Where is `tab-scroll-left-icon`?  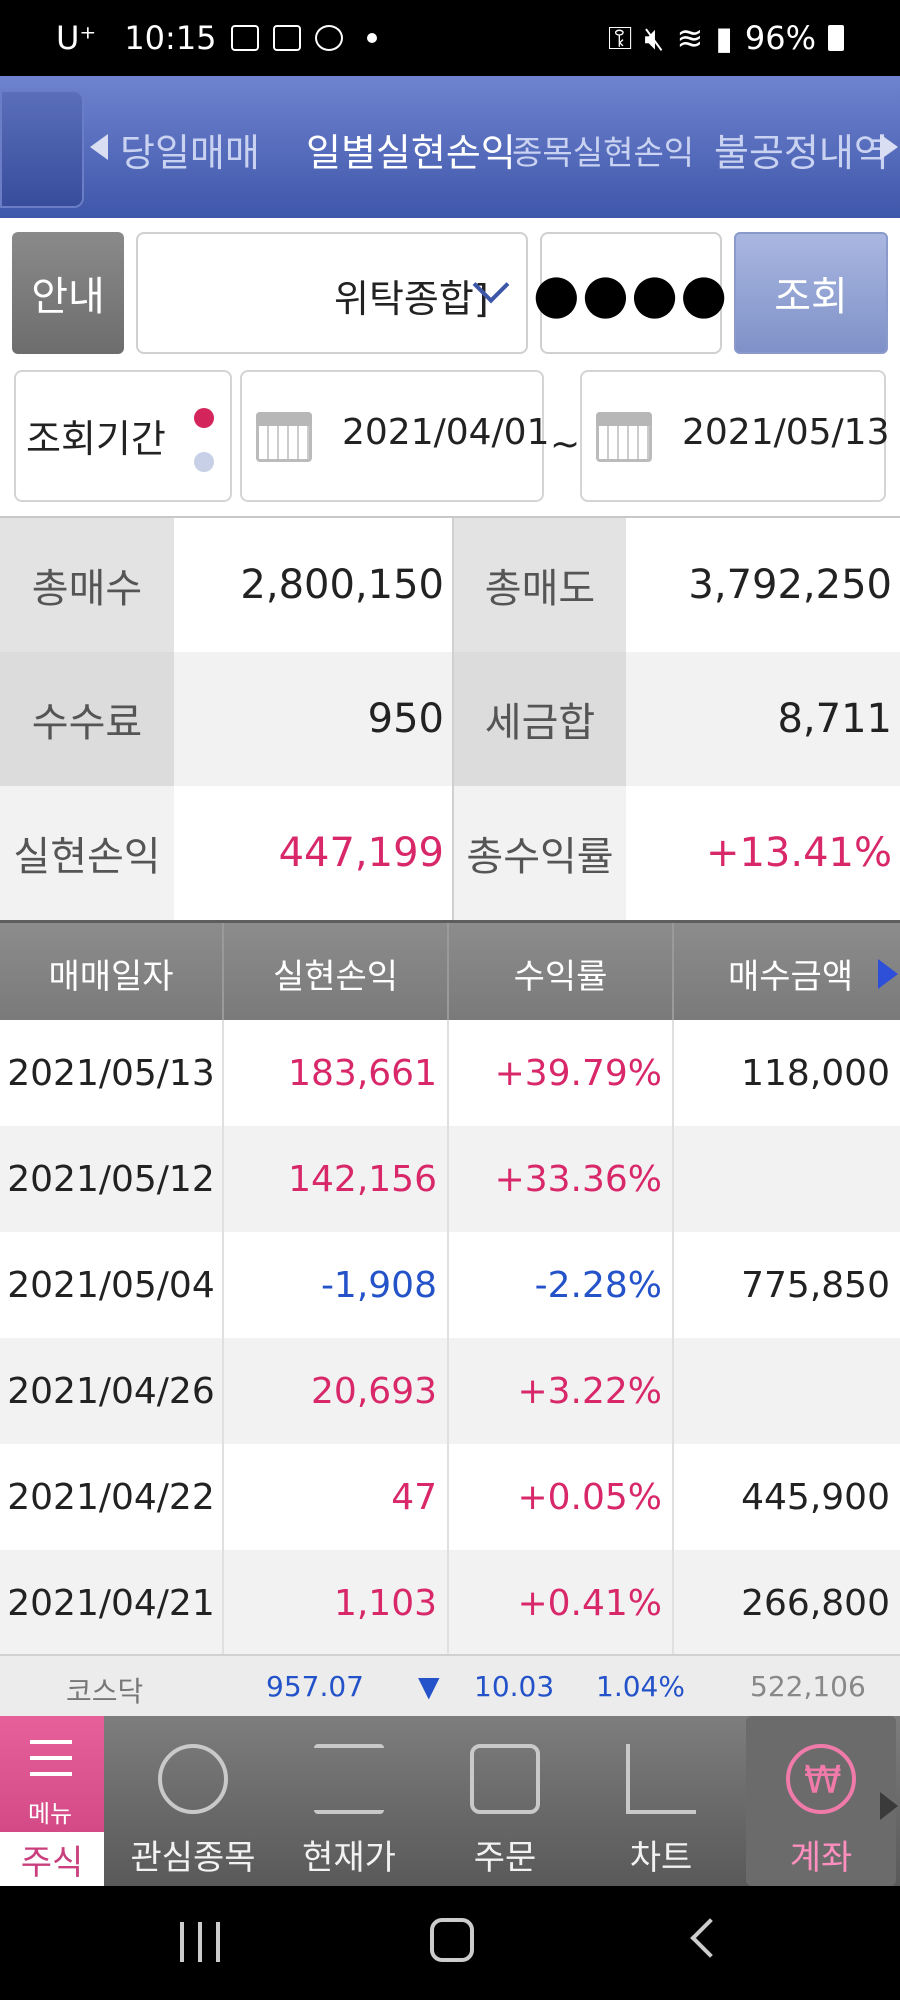 tab-scroll-left-icon is located at coordinates (99, 147).